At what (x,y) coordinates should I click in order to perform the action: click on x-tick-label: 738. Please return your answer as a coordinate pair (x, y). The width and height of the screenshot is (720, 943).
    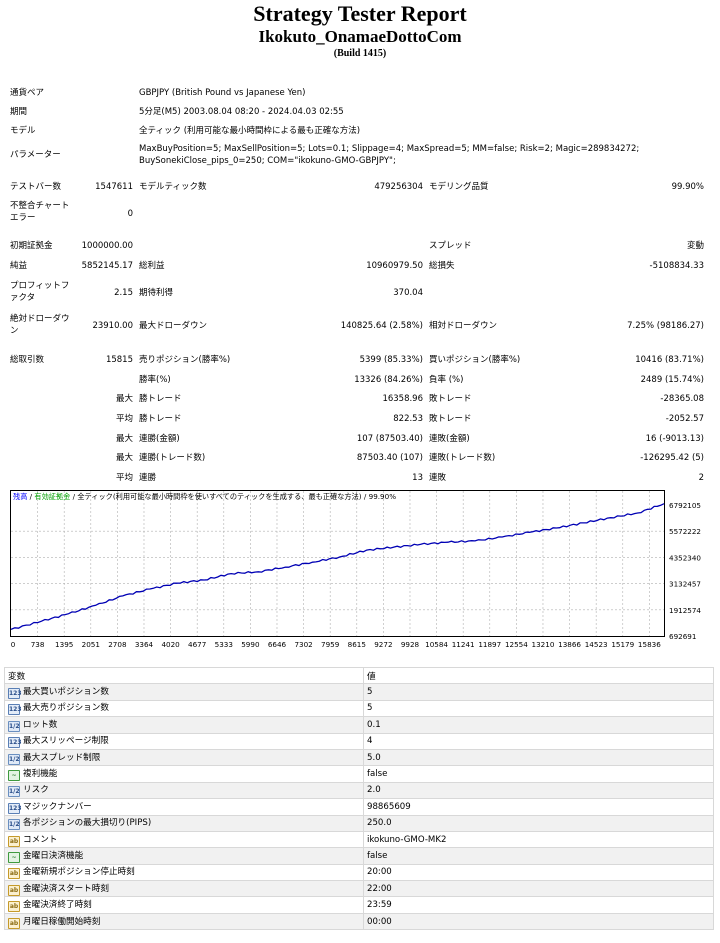
    Looking at the image, I should click on (38, 644).